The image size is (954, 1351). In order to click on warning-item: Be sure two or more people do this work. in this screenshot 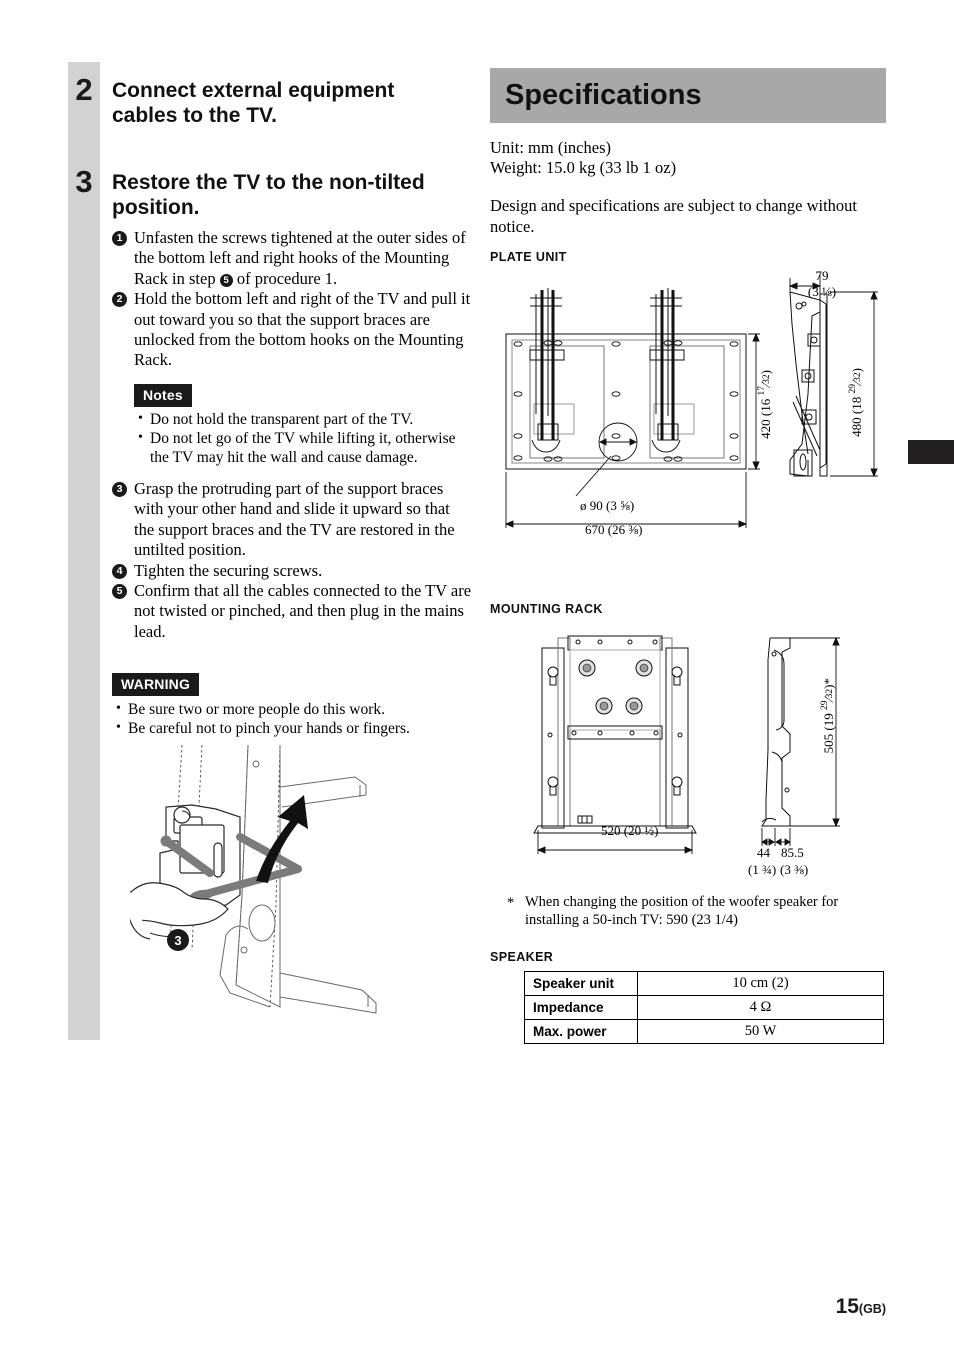, I will do `click(289, 709)`.